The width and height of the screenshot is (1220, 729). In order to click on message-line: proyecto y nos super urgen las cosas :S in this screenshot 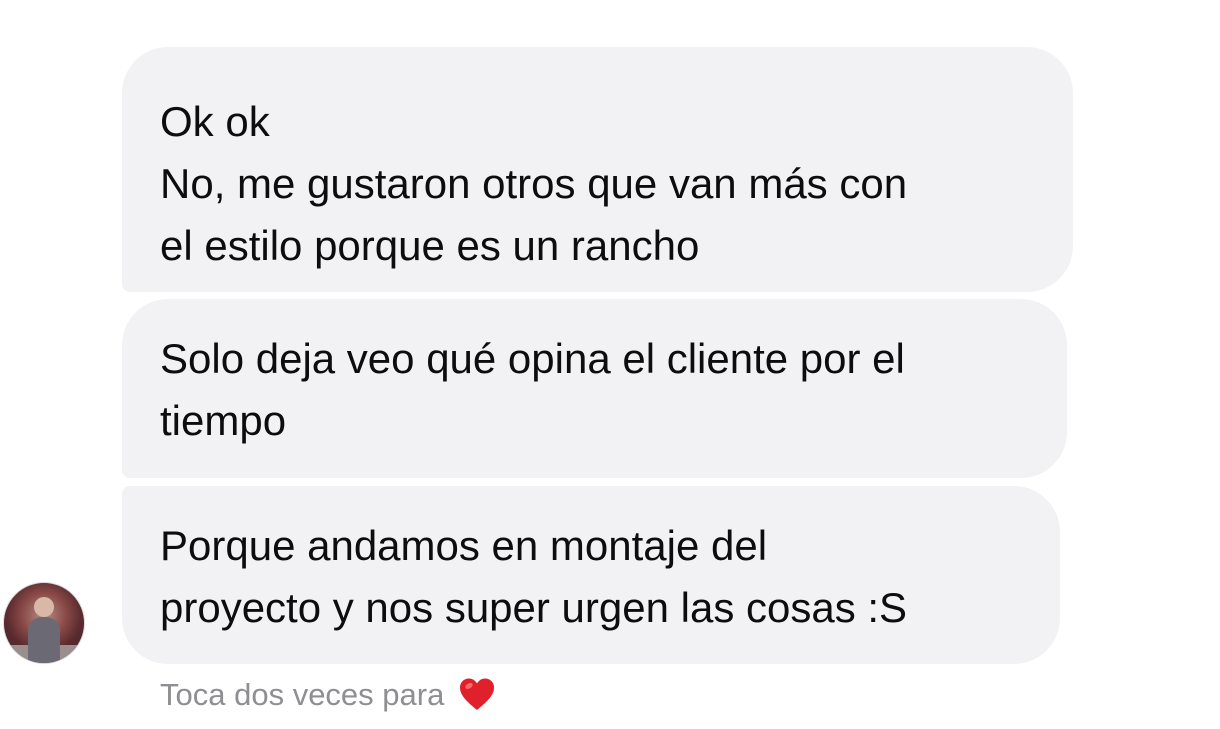, I will do `click(534, 607)`.